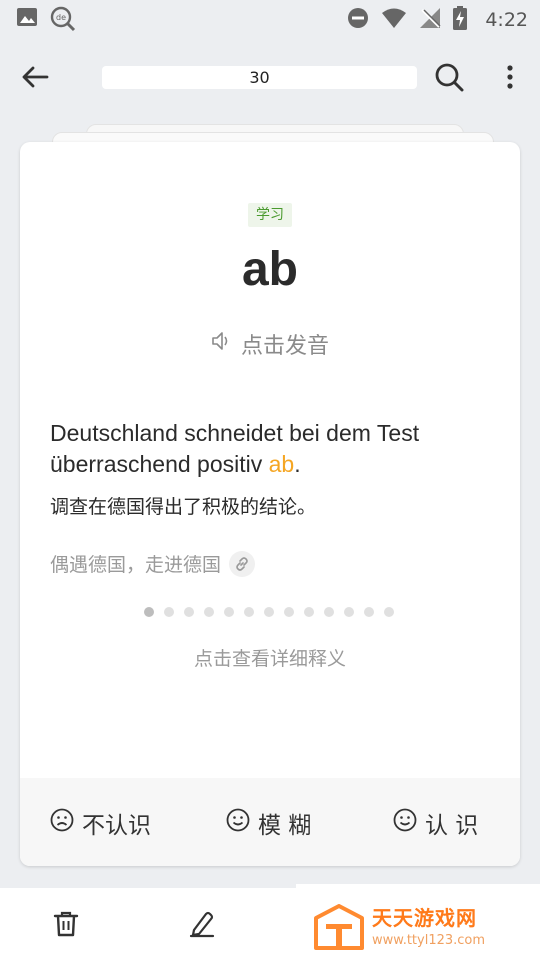 This screenshot has width=540, height=960. What do you see at coordinates (430, 20) in the screenshot?
I see `no-signal-icon` at bounding box center [430, 20].